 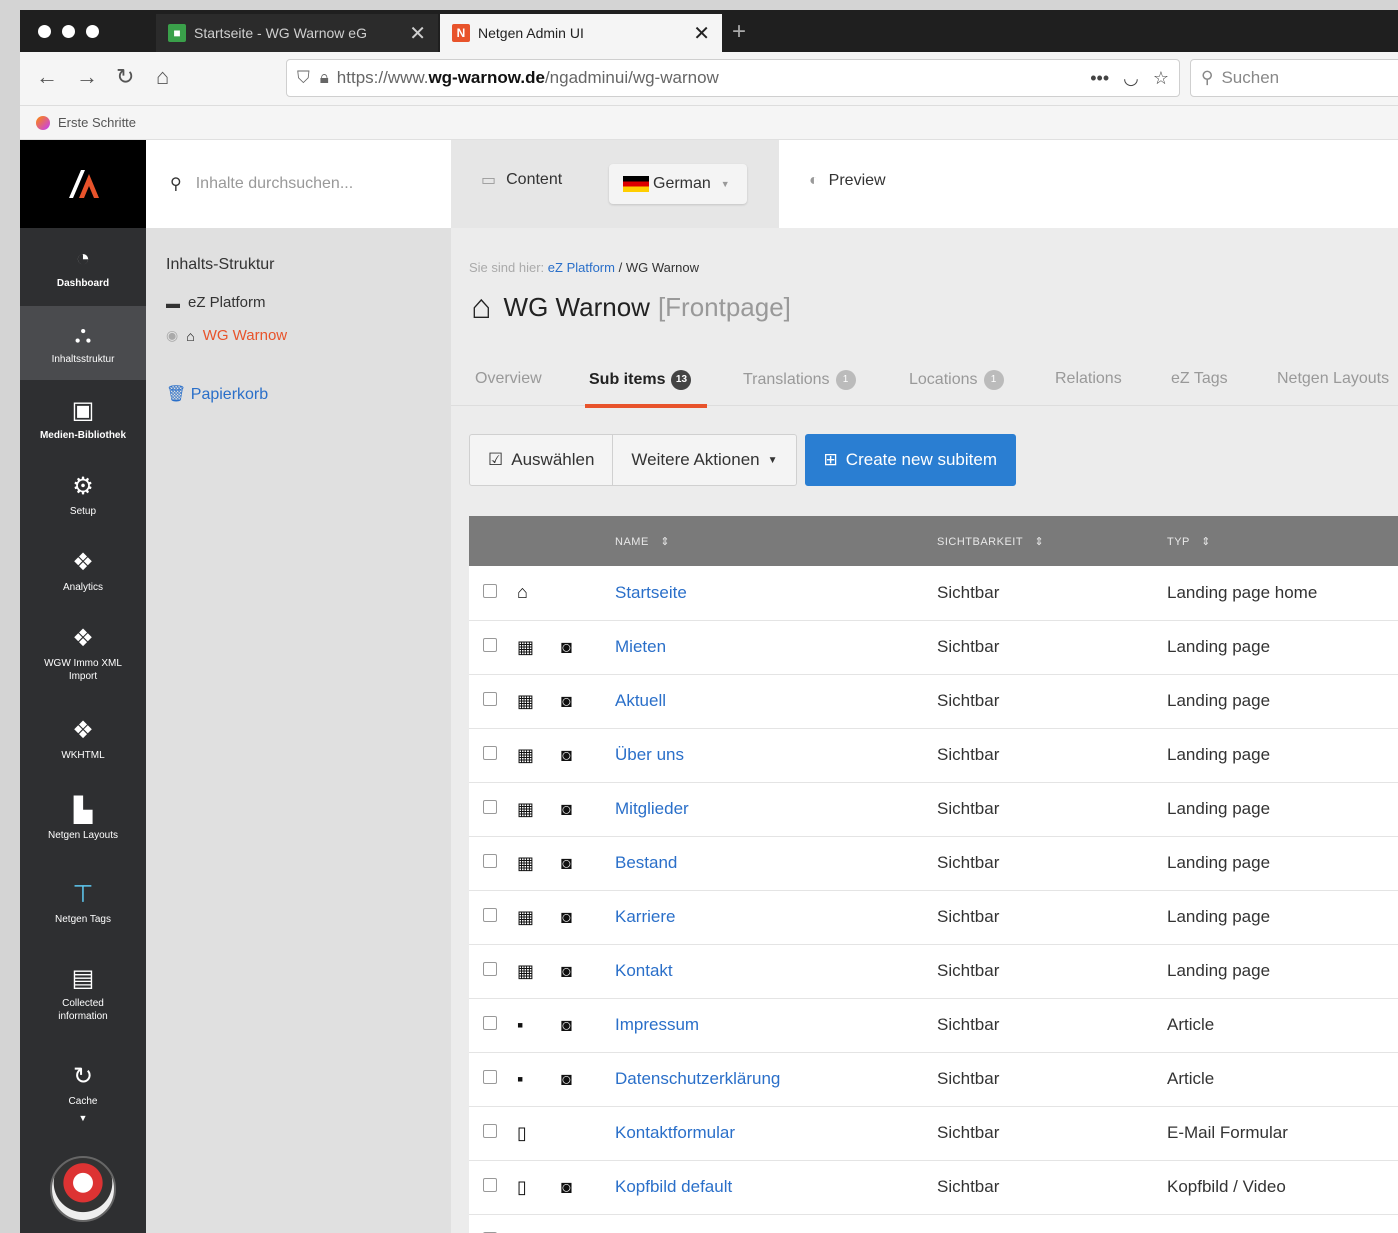 What do you see at coordinates (297, 33) in the screenshot?
I see `browser-tab-startseite: ■ Startseite - WG Warnow eG ✕` at bounding box center [297, 33].